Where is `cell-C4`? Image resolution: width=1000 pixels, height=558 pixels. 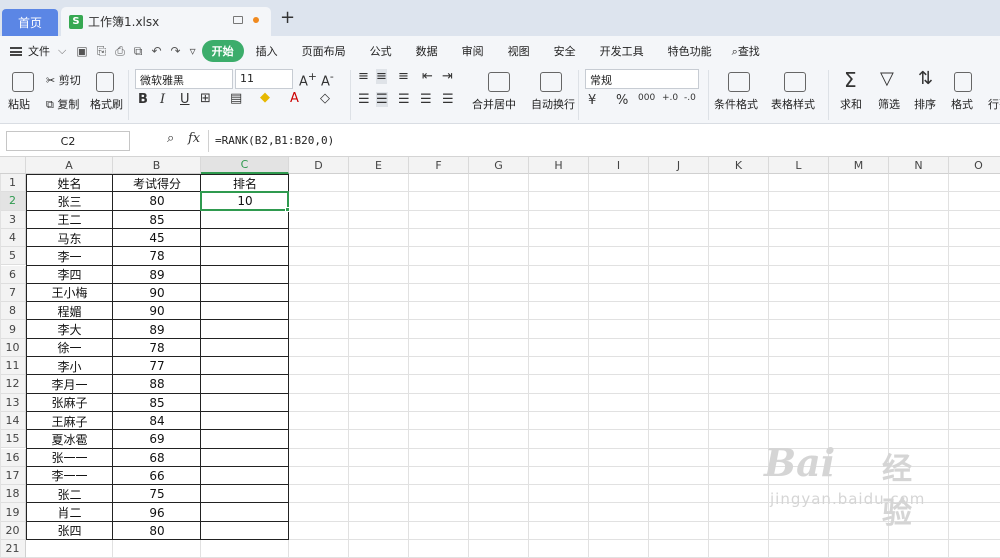
cell-C4 is located at coordinates (245, 238).